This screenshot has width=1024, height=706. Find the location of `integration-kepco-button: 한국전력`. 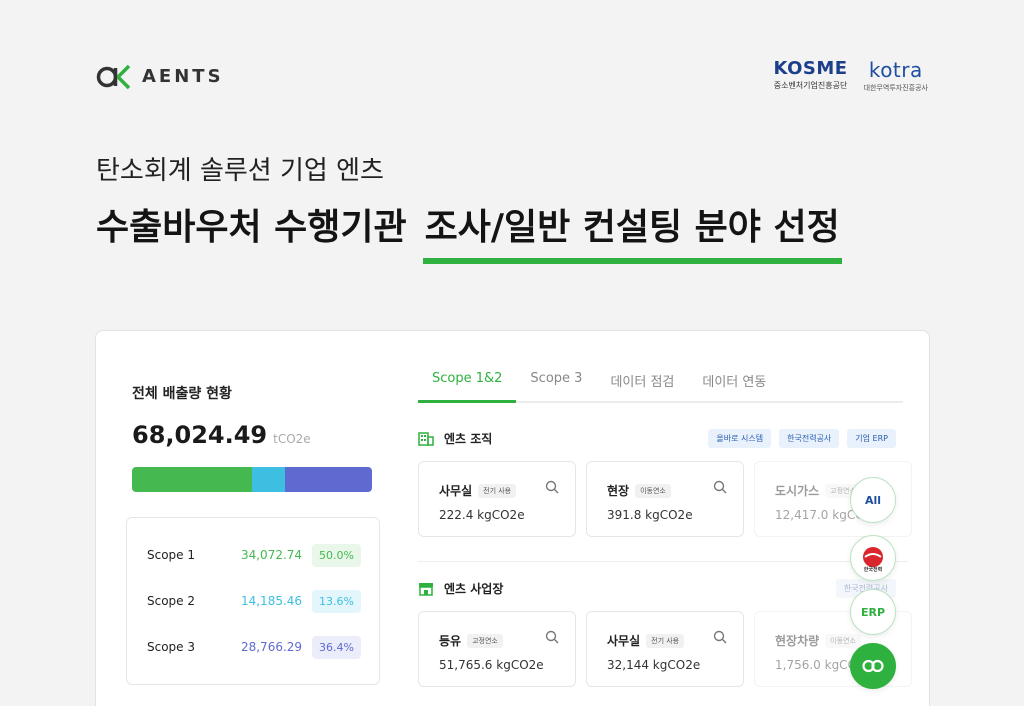

integration-kepco-button: 한국전력 is located at coordinates (873, 558).